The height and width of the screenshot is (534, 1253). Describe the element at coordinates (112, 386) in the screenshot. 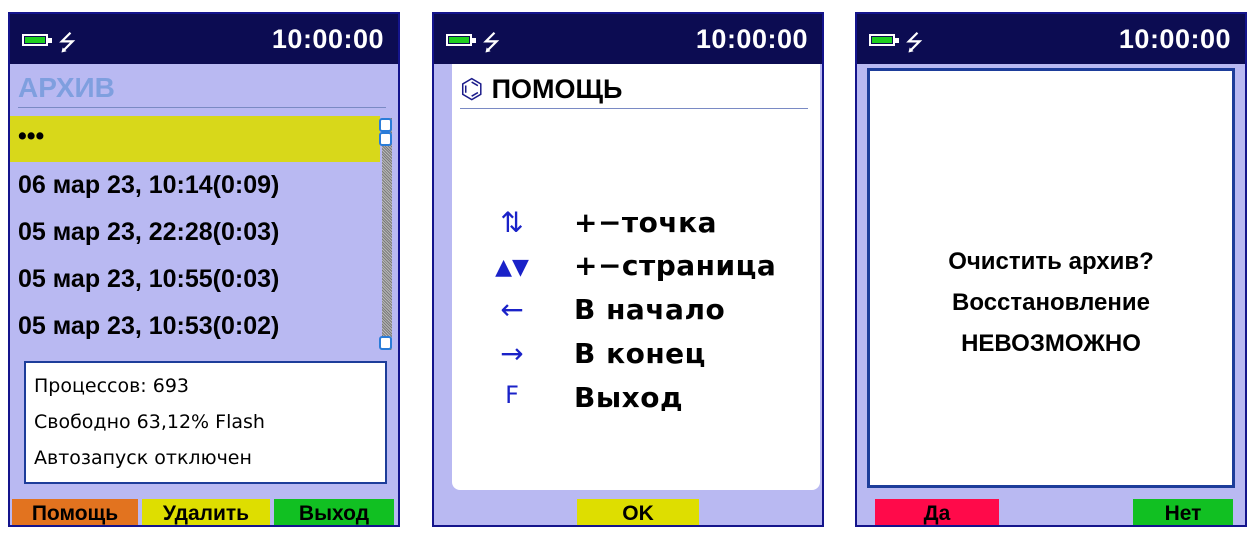

I see `processes-count: Процессов: 693` at that location.